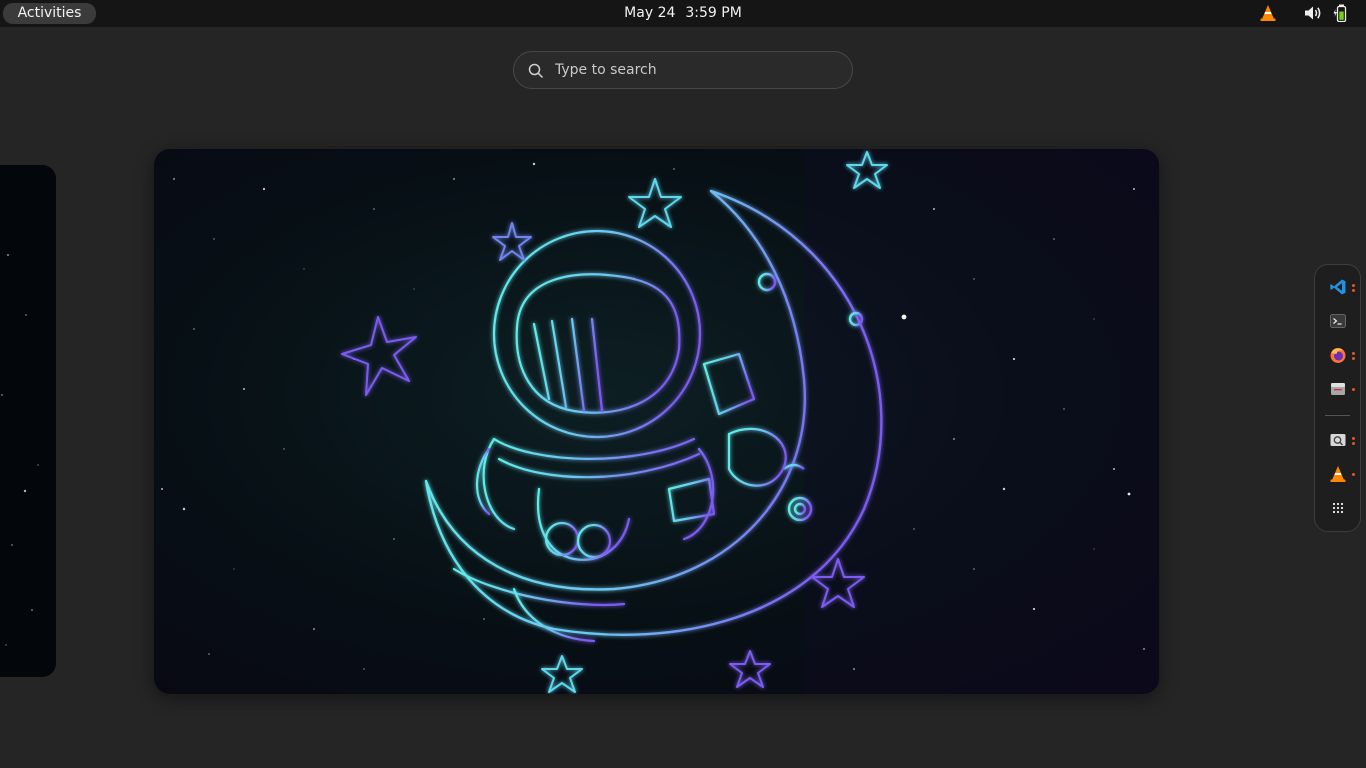  Describe the element at coordinates (1342, 13) in the screenshot. I see `battery-icon` at that location.